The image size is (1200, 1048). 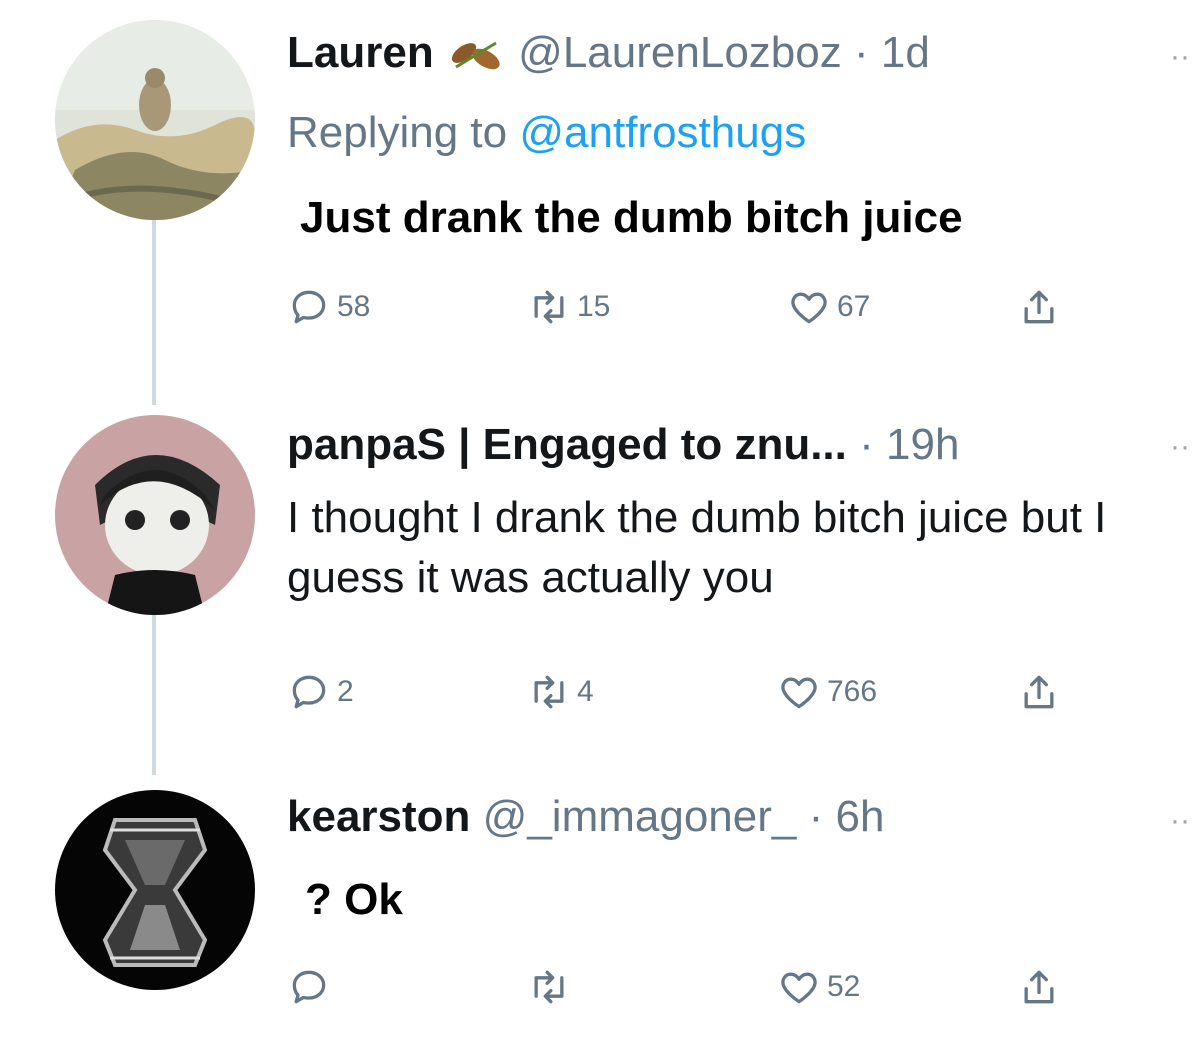 What do you see at coordinates (854, 306) in the screenshot?
I see `like-count: 67` at bounding box center [854, 306].